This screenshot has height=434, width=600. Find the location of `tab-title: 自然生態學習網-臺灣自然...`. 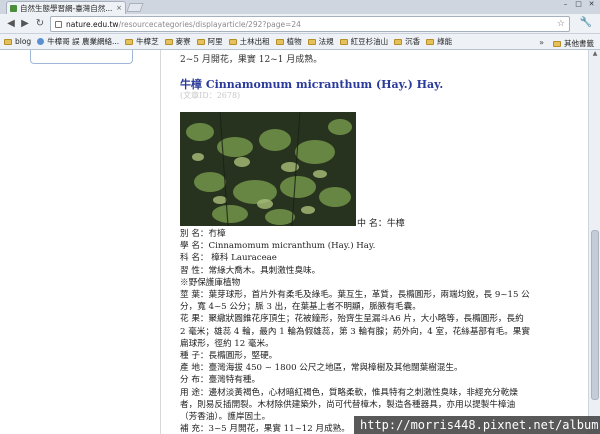

tab-title: 自然生態學習網-臺灣自然... is located at coordinates (66, 8).